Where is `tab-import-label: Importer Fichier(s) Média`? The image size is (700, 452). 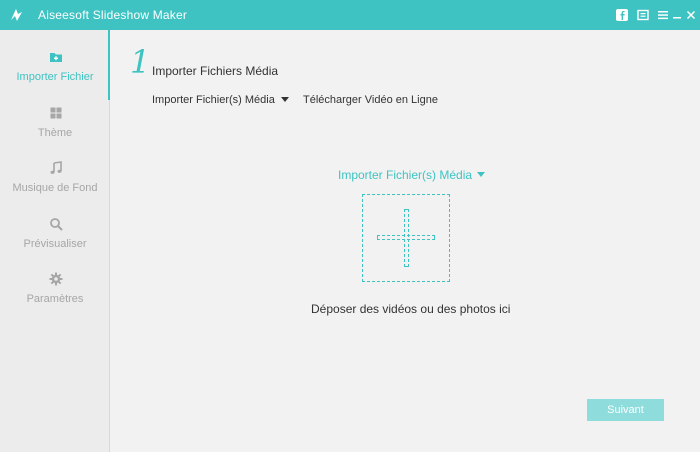 tab-import-label: Importer Fichier(s) Média is located at coordinates (213, 100).